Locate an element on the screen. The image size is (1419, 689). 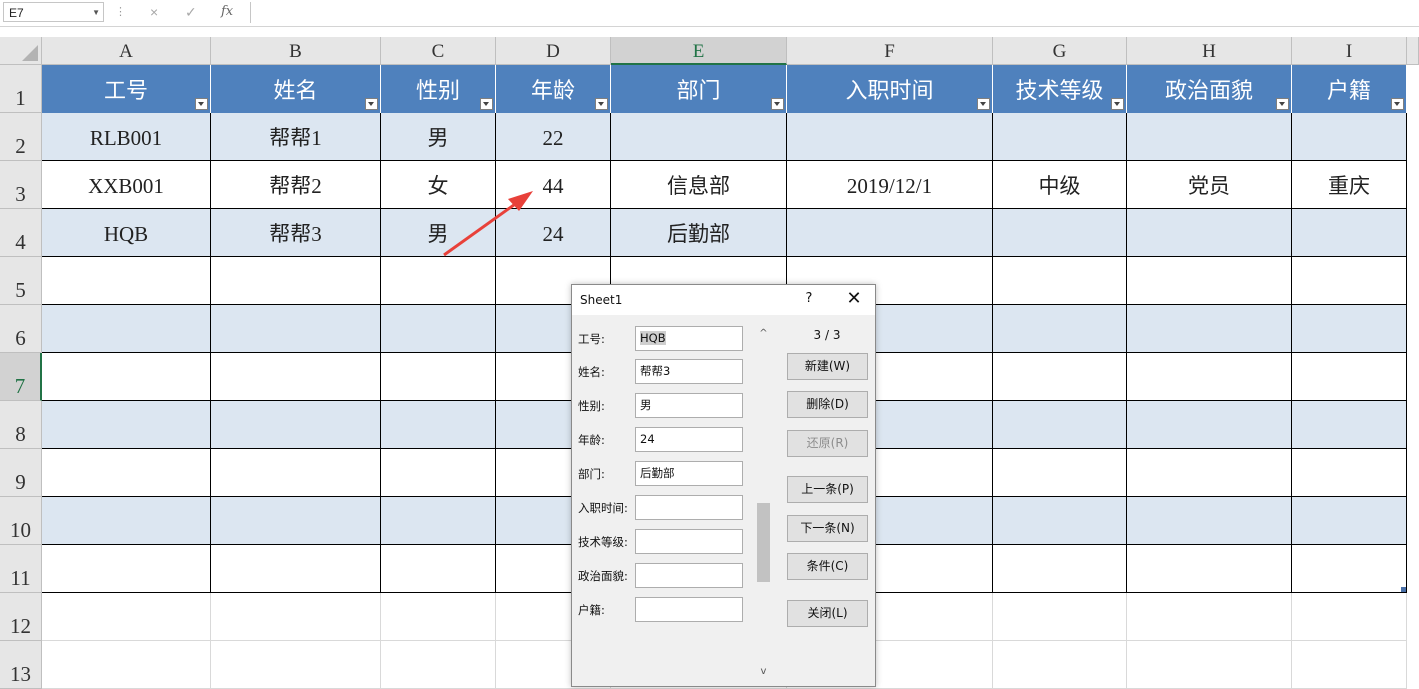
next-record-button: 下一条(N) is located at coordinates (827, 528).